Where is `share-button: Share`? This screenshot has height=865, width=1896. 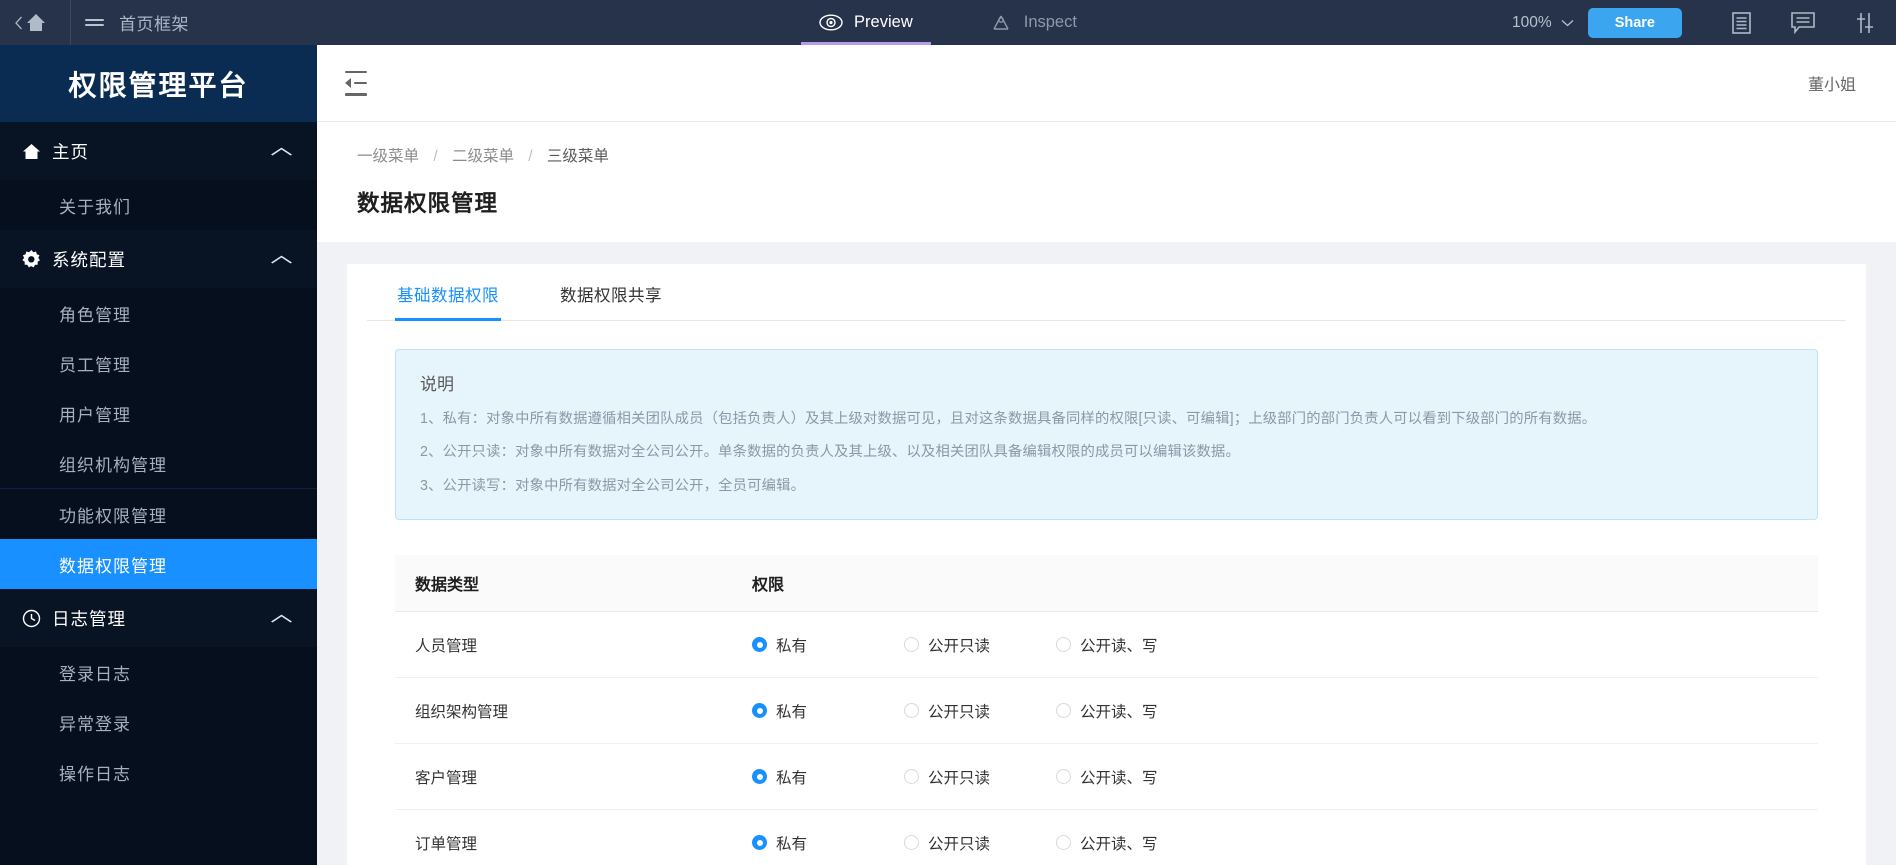 share-button: Share is located at coordinates (1634, 22).